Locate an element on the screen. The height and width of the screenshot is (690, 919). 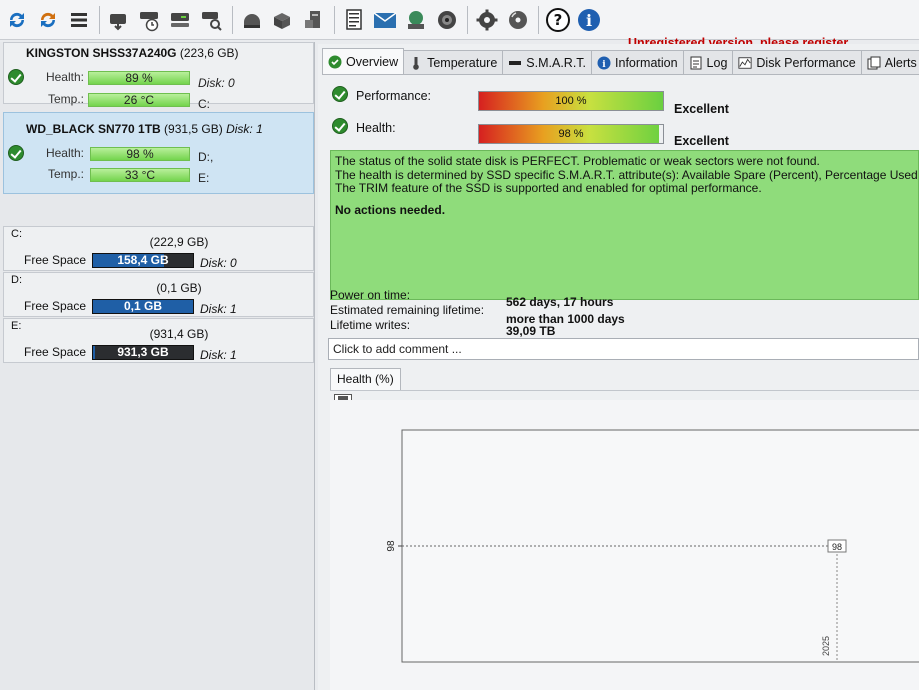
disk-search-icon is located at coordinates (212, 20).